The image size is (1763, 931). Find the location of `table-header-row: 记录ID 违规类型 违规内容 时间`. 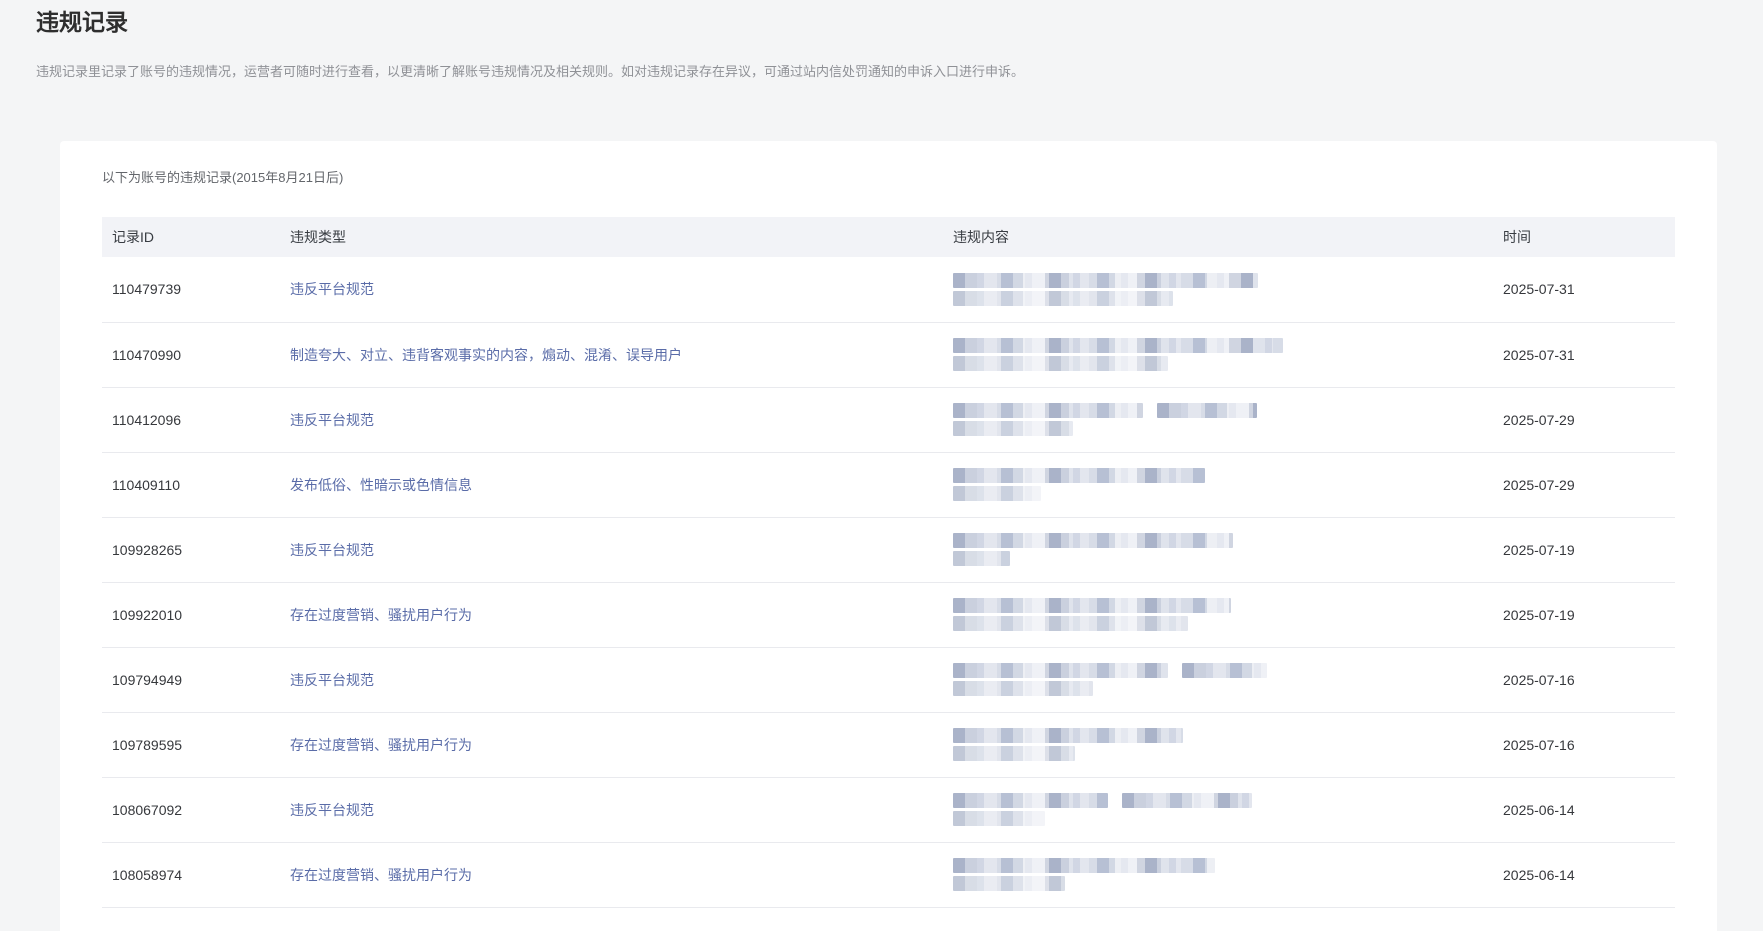

table-header-row: 记录ID 违规类型 违规内容 时间 is located at coordinates (888, 237).